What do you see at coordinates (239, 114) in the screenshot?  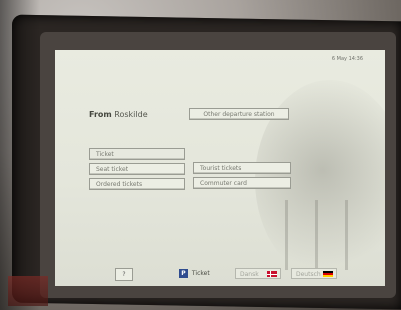 I see `other-departure-station-button: Other departure station` at bounding box center [239, 114].